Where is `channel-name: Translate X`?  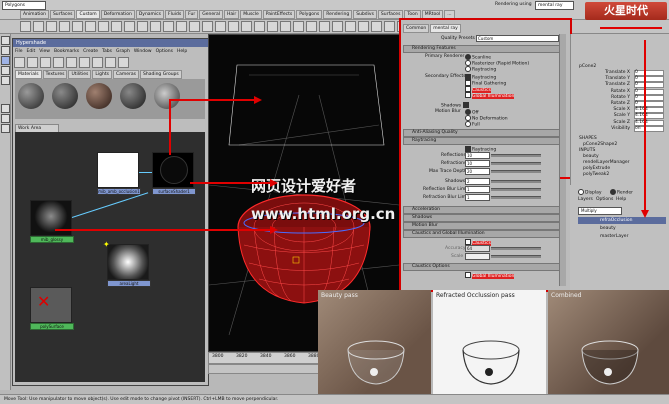
channel-name: Translate X is located at coordinates (606, 72).